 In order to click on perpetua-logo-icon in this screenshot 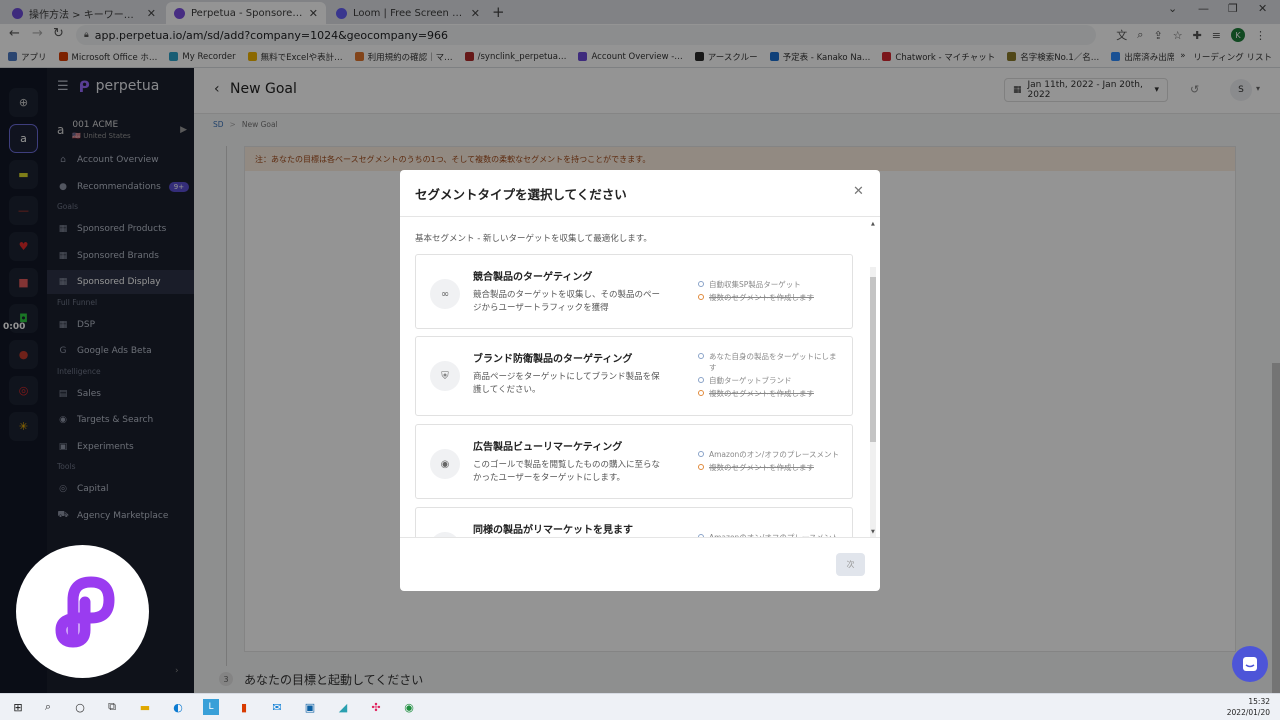, I will do `click(84, 611)`.